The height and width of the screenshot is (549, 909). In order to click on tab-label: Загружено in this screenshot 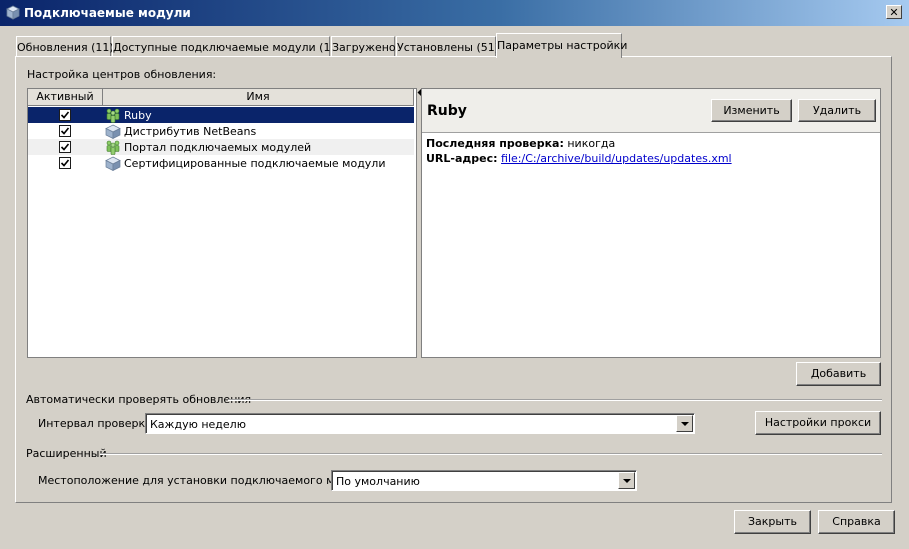, I will do `click(364, 47)`.